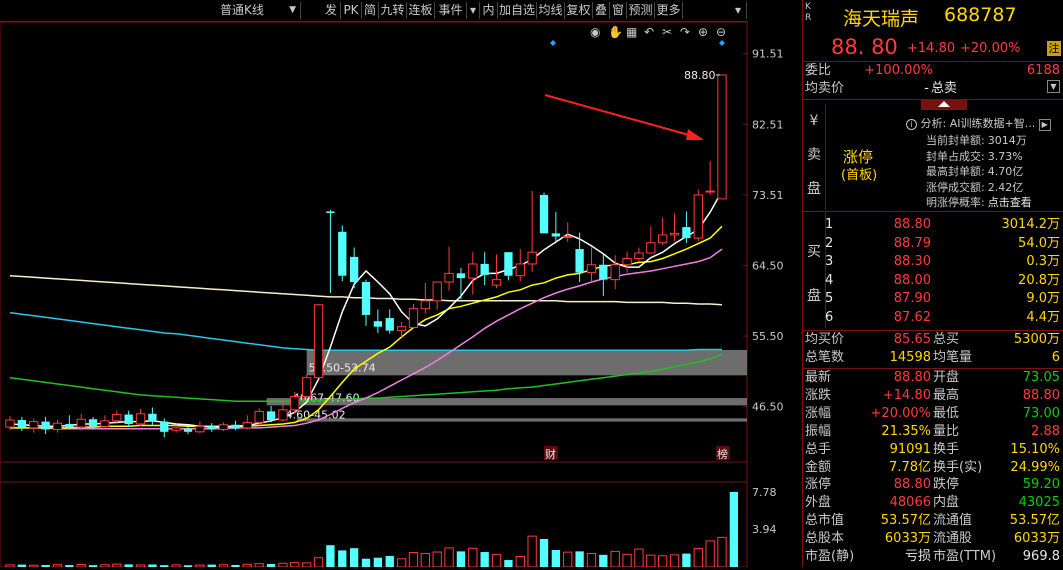 Image resolution: width=1063 pixels, height=570 pixels. Describe the element at coordinates (618, 10) in the screenshot. I see `toolbar-button-11: 窗` at that location.